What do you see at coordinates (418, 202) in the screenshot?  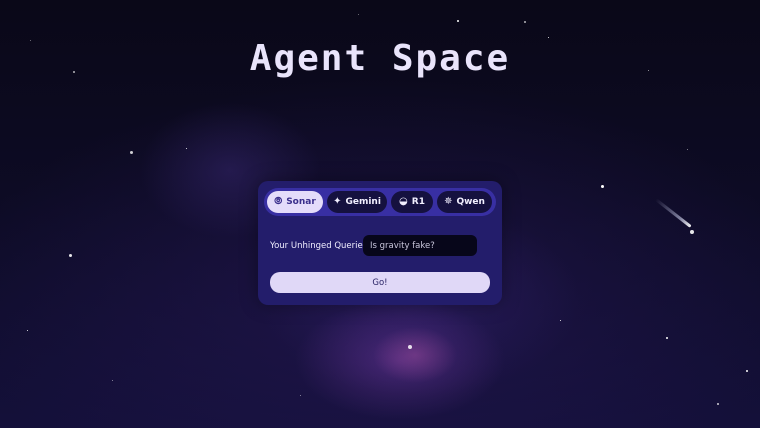 I see `tab-label: R1` at bounding box center [418, 202].